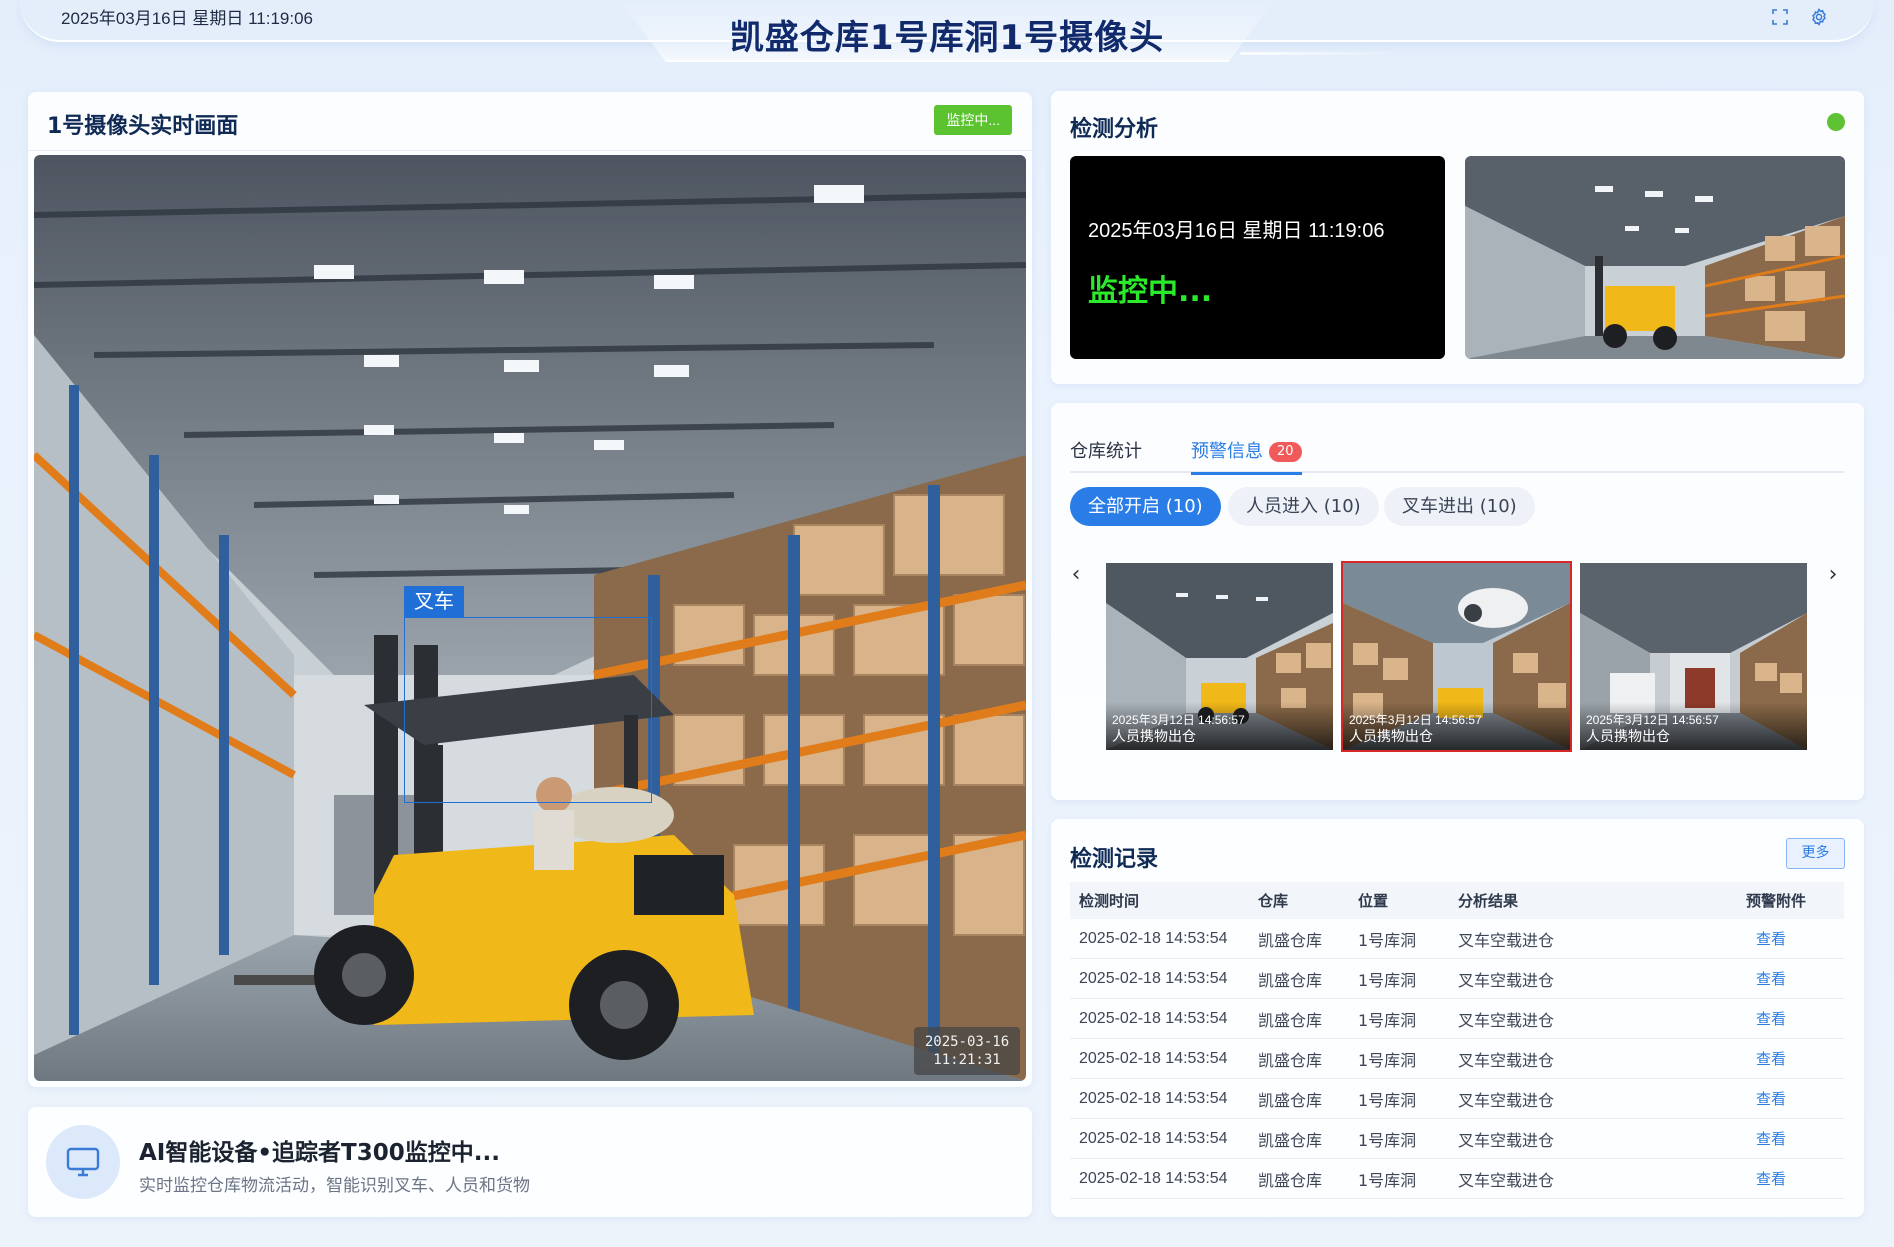 This screenshot has height=1247, width=1894. What do you see at coordinates (1456, 656) in the screenshot?
I see `alert-snapshot-card-selected: 2025年3月12日 14:56:57 人员携物出仓` at bounding box center [1456, 656].